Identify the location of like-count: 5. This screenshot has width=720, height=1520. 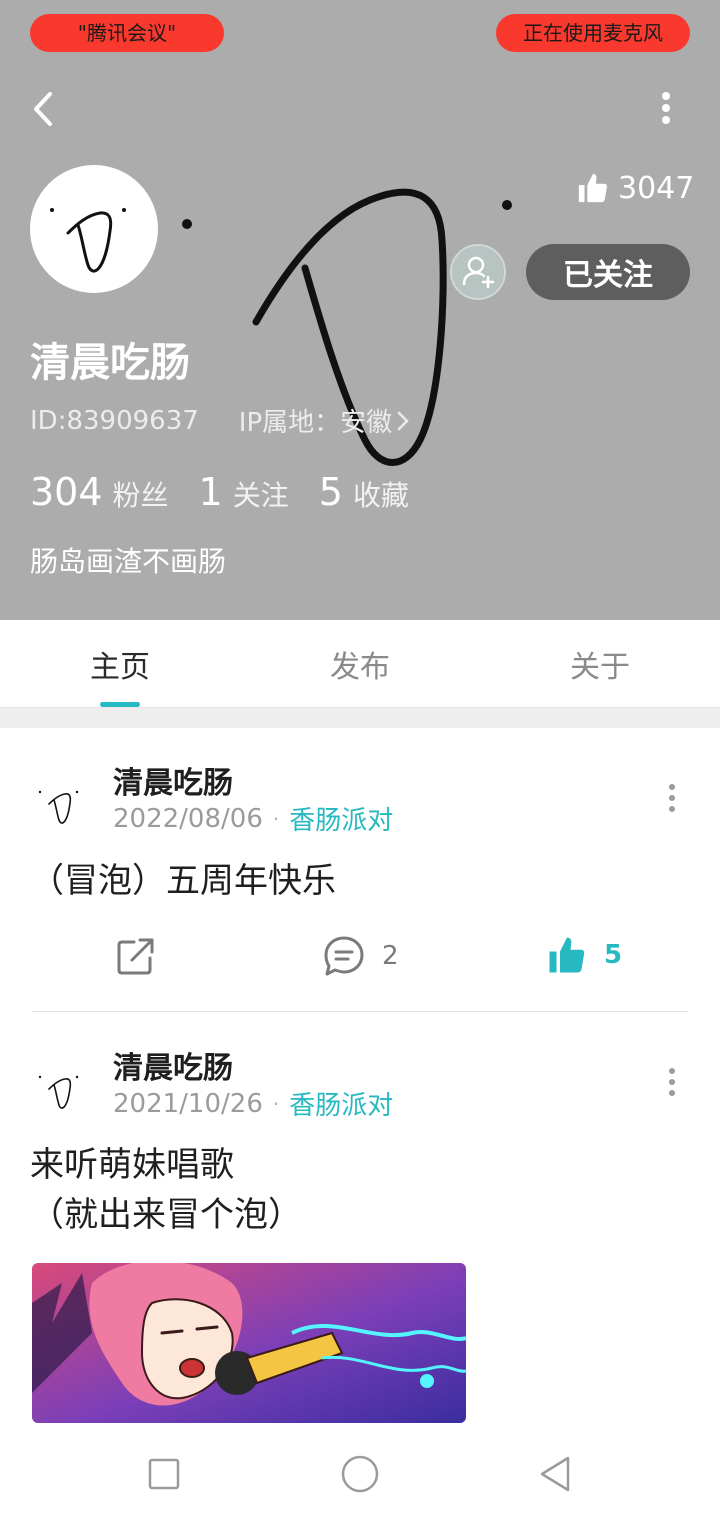
(613, 955).